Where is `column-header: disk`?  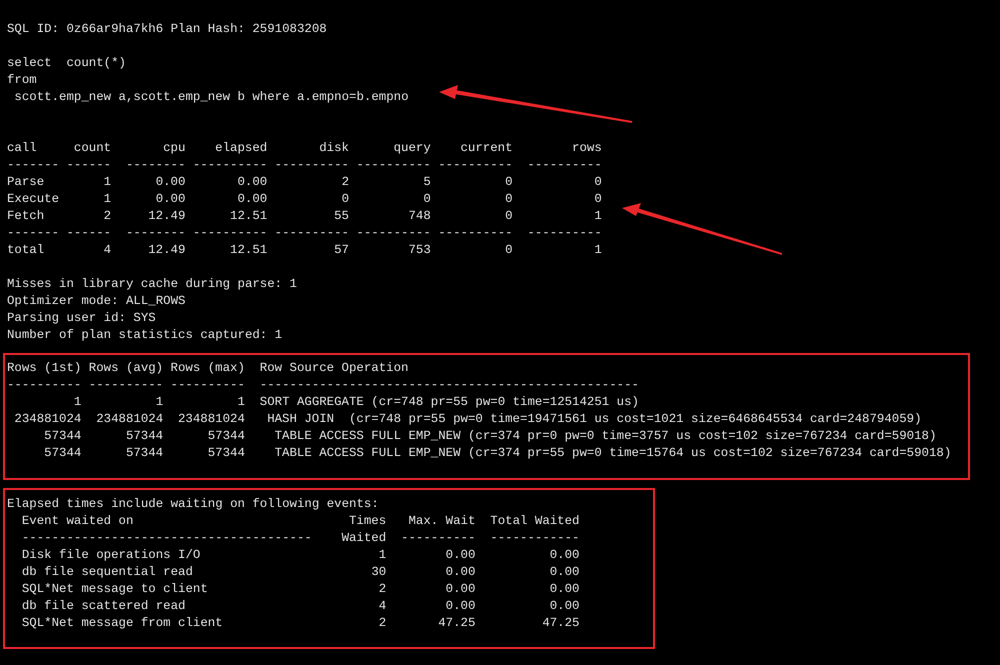 column-header: disk is located at coordinates (333, 148).